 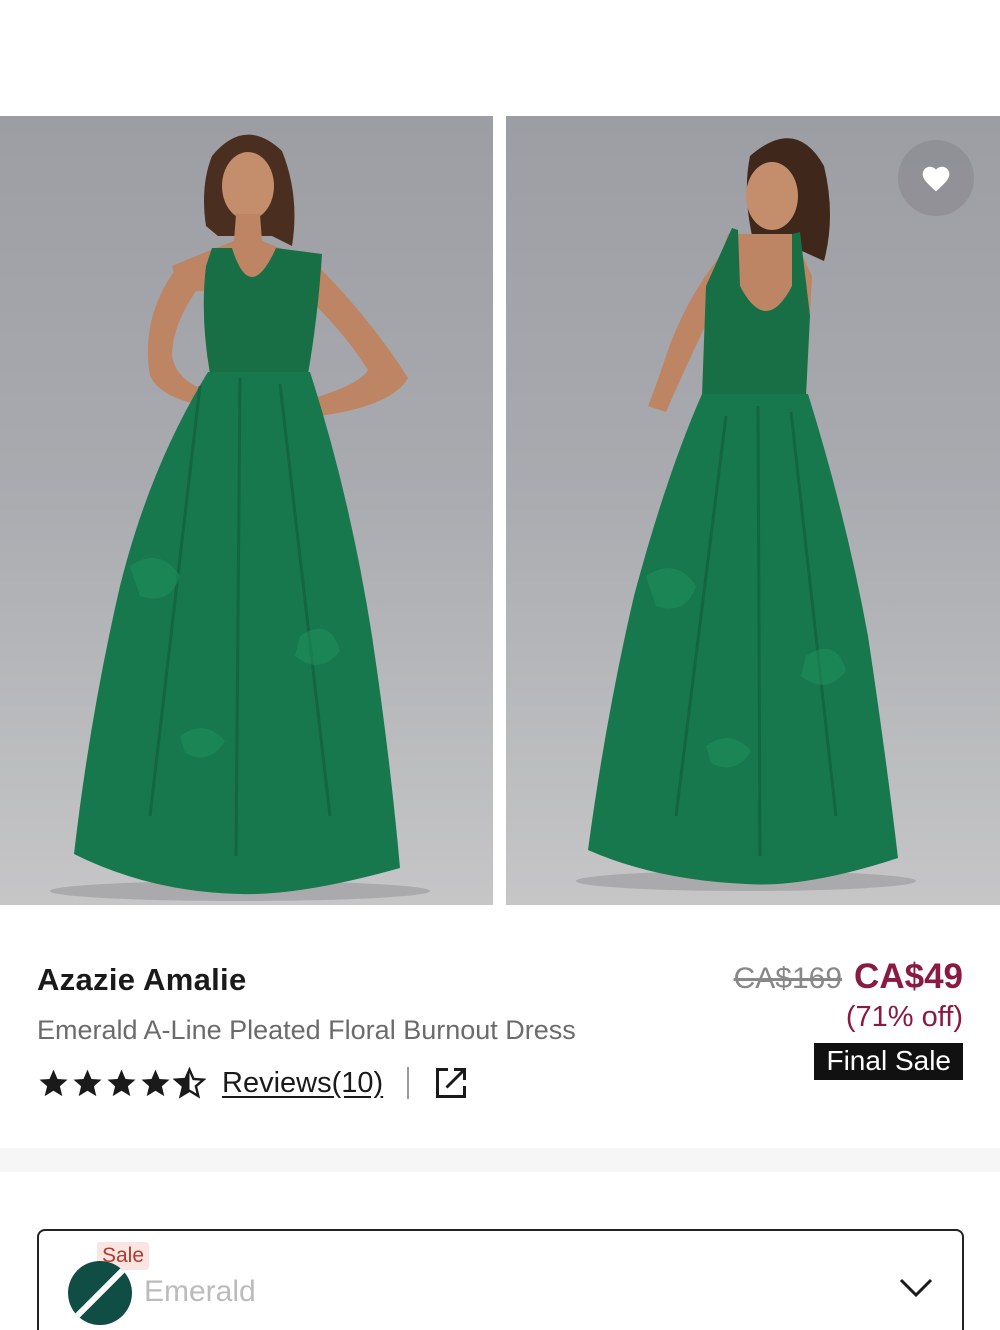 I want to click on final-sale-badge: Final Sale, so click(x=888, y=1061).